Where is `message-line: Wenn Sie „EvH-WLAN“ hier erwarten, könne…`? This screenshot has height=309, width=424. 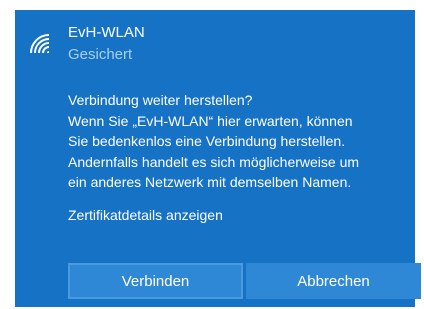
message-line: Wenn Sie „EvH-WLAN“ hier erwarten, könne… is located at coordinates (210, 120).